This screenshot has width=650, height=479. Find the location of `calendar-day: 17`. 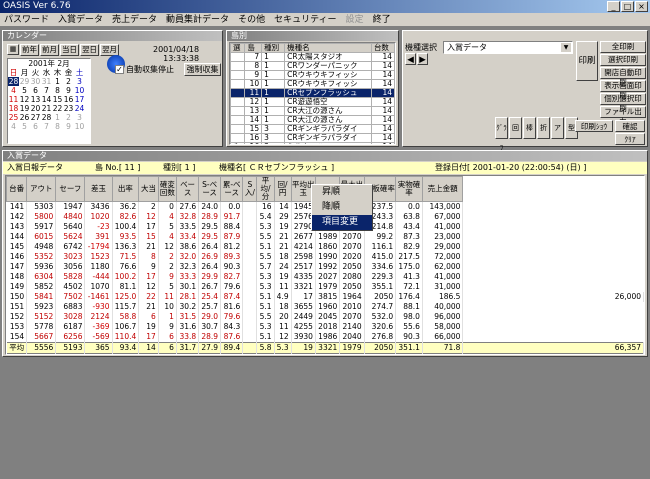

calendar-day: 17 is located at coordinates (79, 99).